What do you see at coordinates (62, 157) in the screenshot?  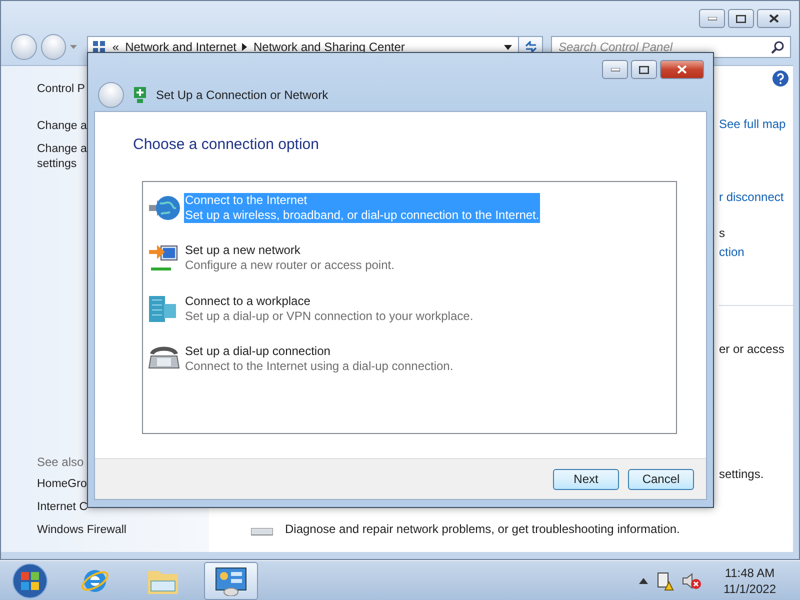 I see `sidebar-link: Change a settings` at bounding box center [62, 157].